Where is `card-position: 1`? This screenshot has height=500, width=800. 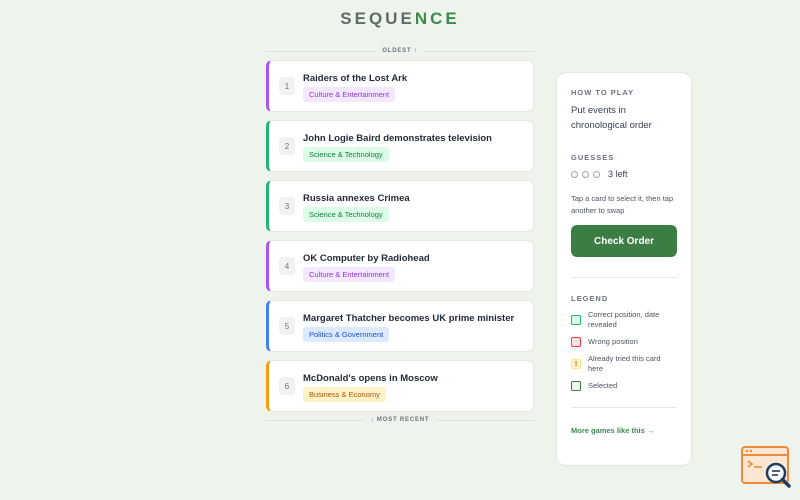 card-position: 1 is located at coordinates (287, 86).